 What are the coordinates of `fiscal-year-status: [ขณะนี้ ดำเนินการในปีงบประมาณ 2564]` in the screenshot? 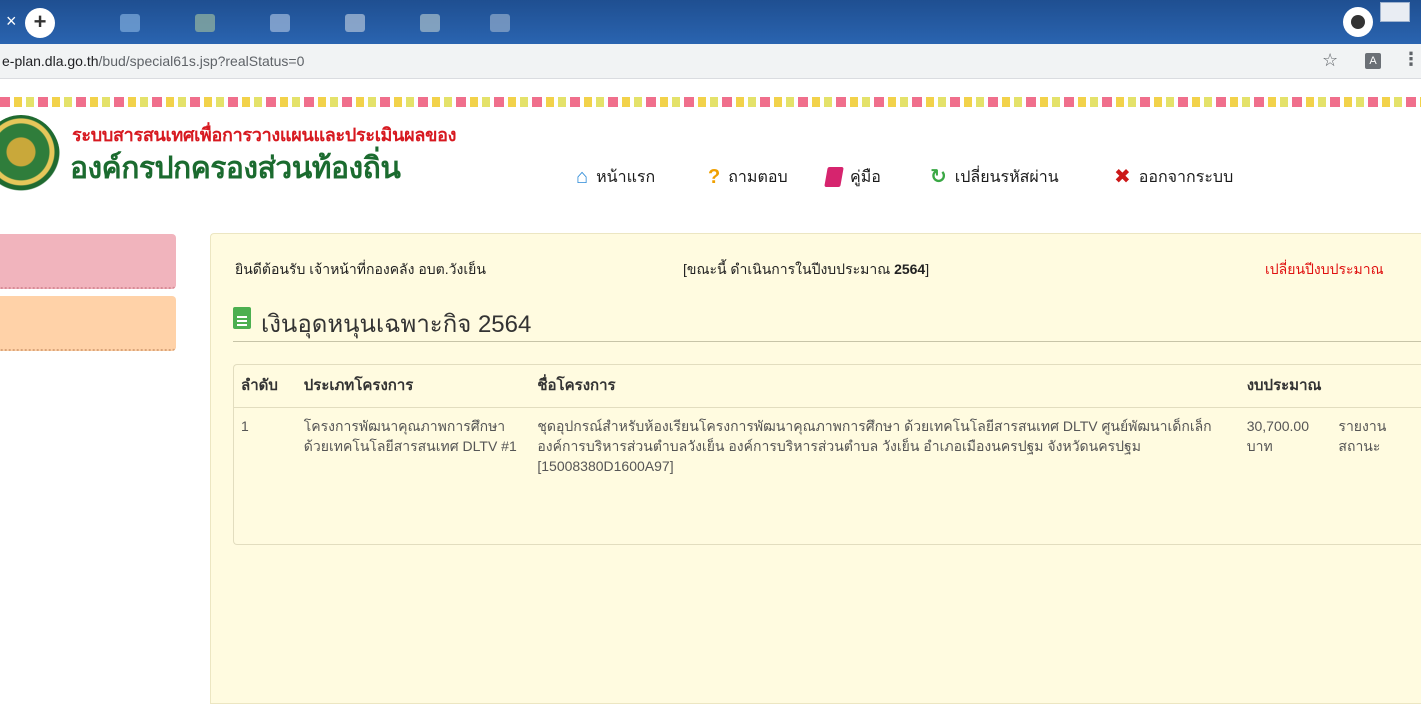 It's located at (806, 270).